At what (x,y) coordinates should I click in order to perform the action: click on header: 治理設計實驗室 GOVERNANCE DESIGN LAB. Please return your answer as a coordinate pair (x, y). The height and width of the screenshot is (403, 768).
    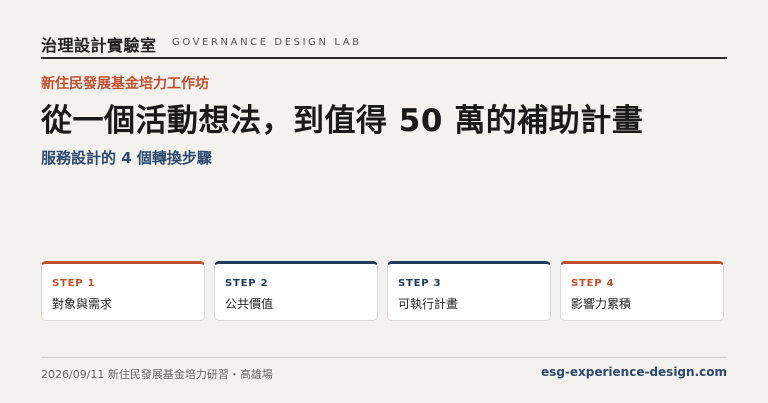
    Looking at the image, I should click on (384, 45).